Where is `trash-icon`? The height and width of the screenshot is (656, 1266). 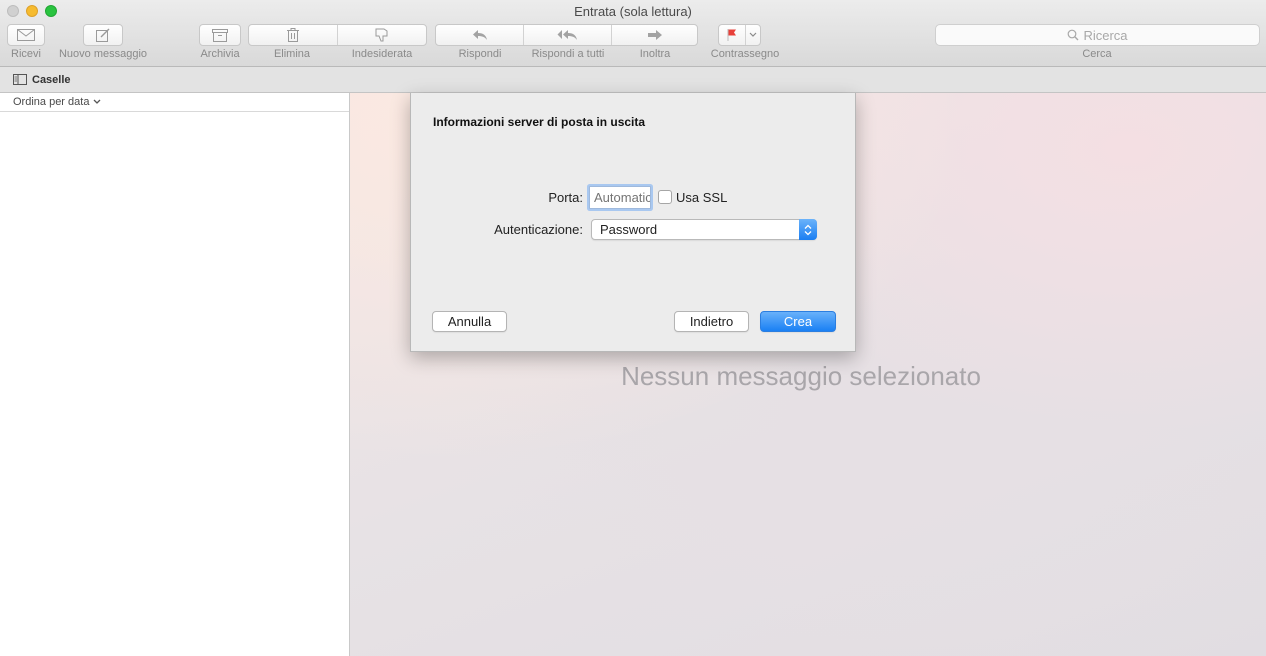 trash-icon is located at coordinates (293, 35).